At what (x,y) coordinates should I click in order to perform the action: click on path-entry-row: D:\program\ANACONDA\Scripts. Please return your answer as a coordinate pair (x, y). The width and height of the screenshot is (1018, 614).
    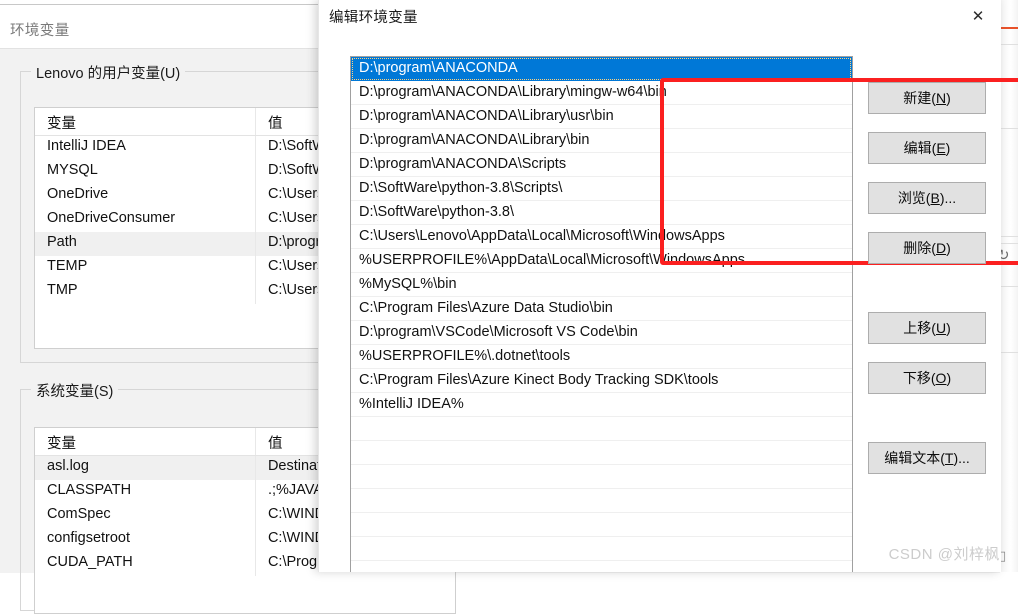
    Looking at the image, I should click on (601, 165).